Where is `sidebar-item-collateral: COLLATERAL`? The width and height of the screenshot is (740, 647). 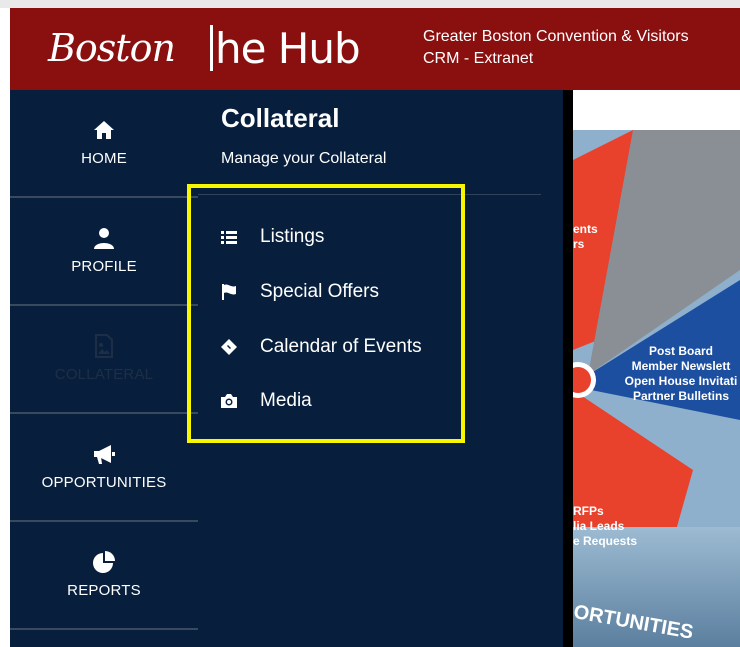 sidebar-item-collateral: COLLATERAL is located at coordinates (104, 358).